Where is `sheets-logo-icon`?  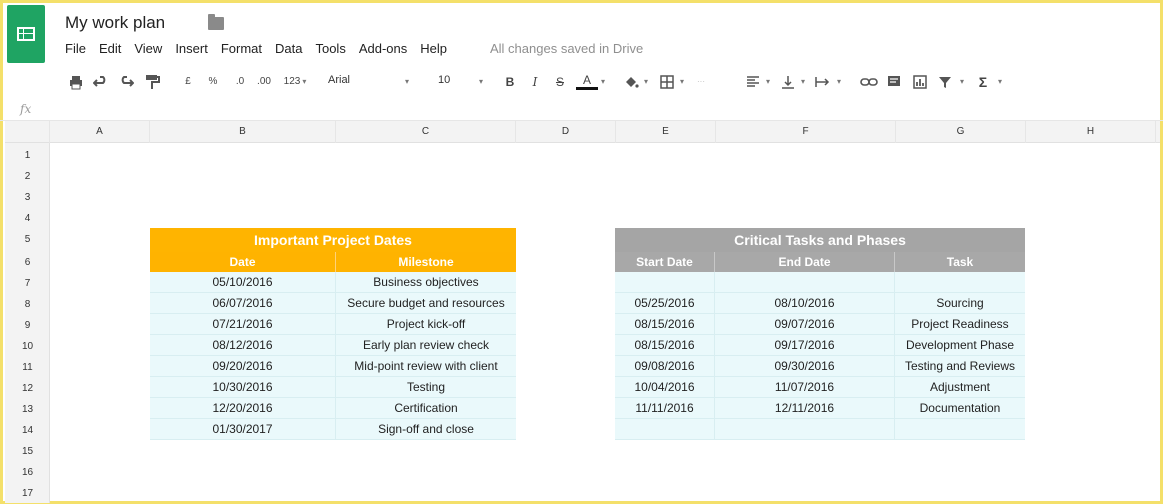 sheets-logo-icon is located at coordinates (26, 34).